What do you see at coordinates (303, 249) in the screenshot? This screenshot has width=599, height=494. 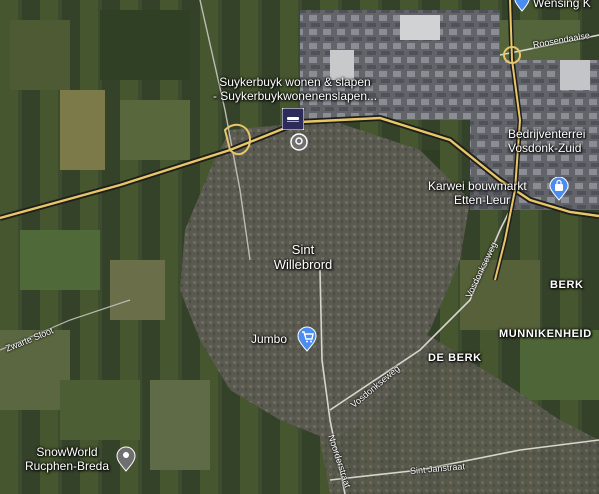 I see `place-label-sint-willebrord-line1: Sint` at bounding box center [303, 249].